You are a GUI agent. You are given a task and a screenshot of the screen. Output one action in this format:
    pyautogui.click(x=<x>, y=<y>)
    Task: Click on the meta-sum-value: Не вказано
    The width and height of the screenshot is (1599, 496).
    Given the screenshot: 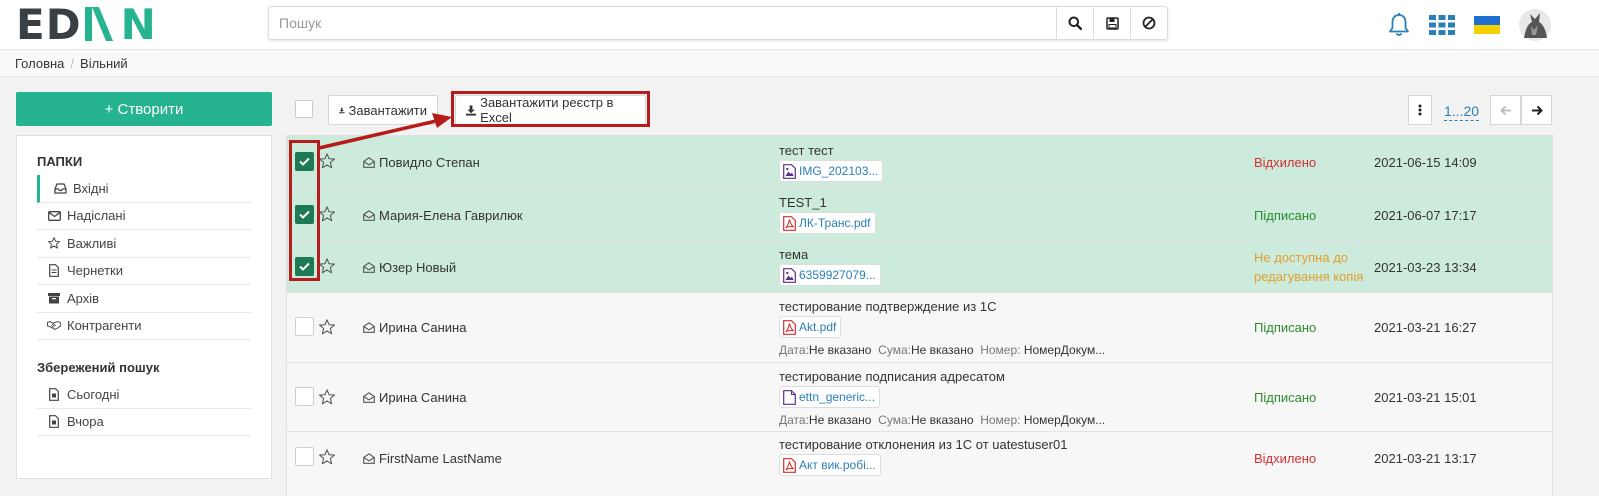 What is the action you would take?
    pyautogui.click(x=942, y=420)
    